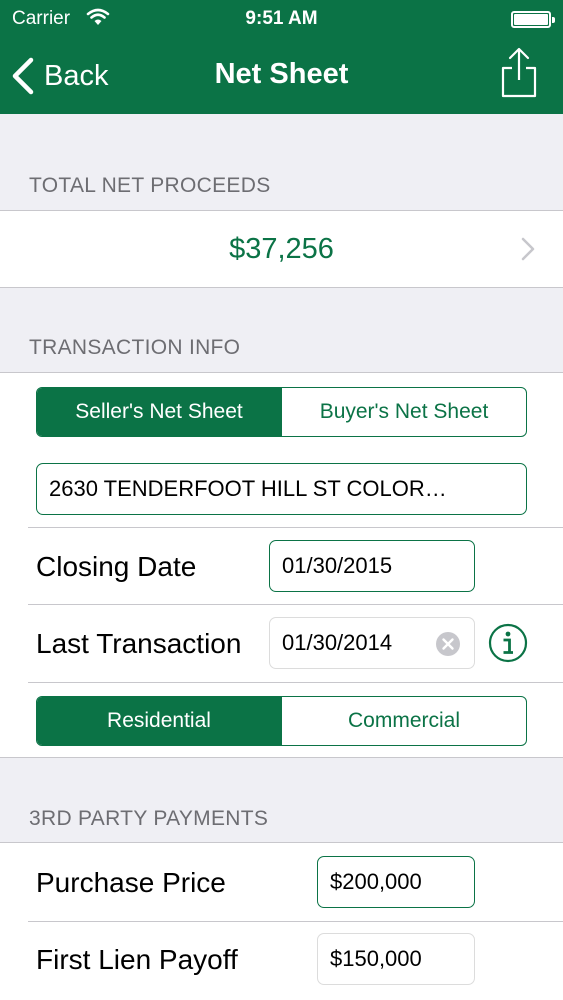 The width and height of the screenshot is (563, 1000). Describe the element at coordinates (137, 959) in the screenshot. I see `first-lien-payoff-label: First Lien Payoff` at that location.